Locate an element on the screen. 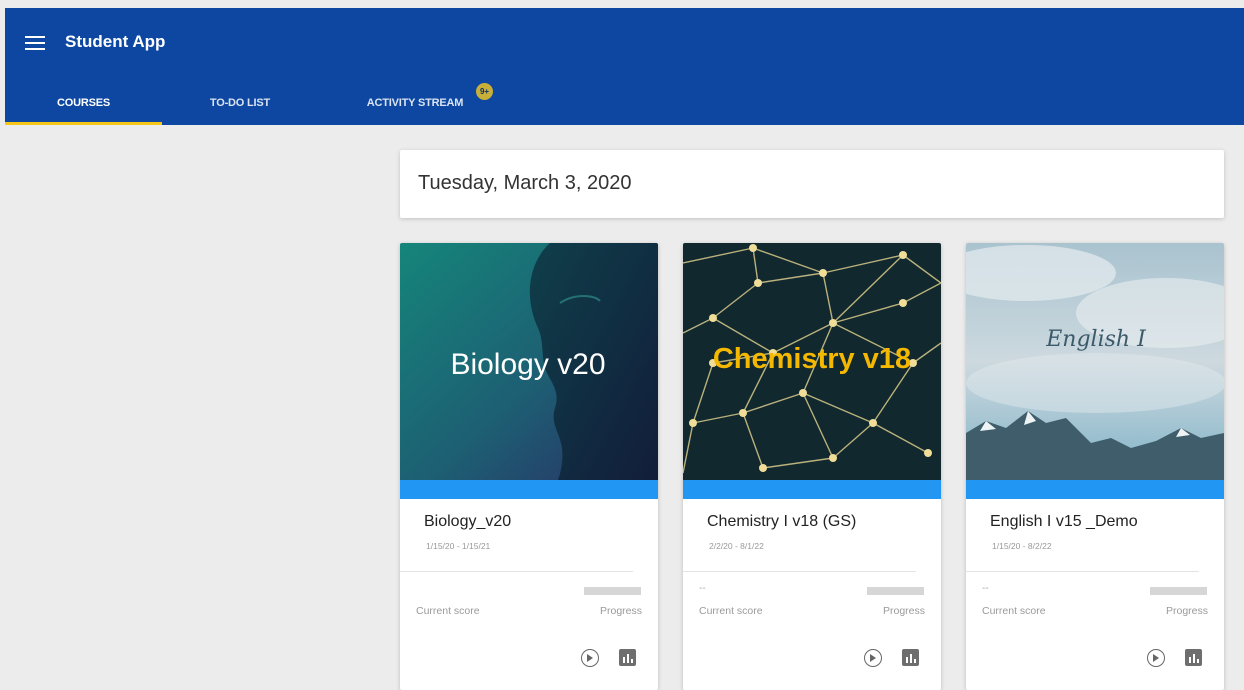 Image resolution: width=1244 pixels, height=690 pixels. course-name: Chemistry I v18 (GS) is located at coordinates (781, 522).